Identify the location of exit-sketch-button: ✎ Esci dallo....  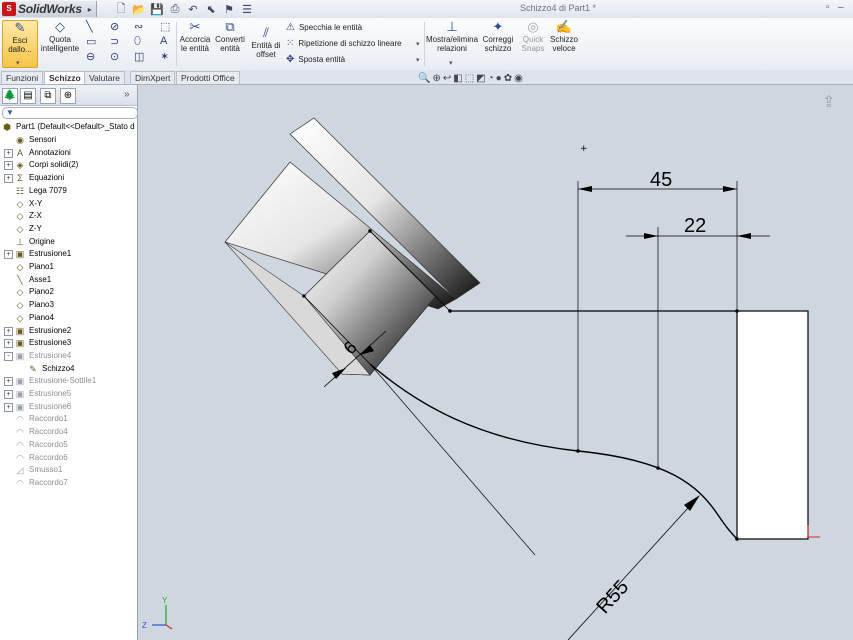
(20, 44).